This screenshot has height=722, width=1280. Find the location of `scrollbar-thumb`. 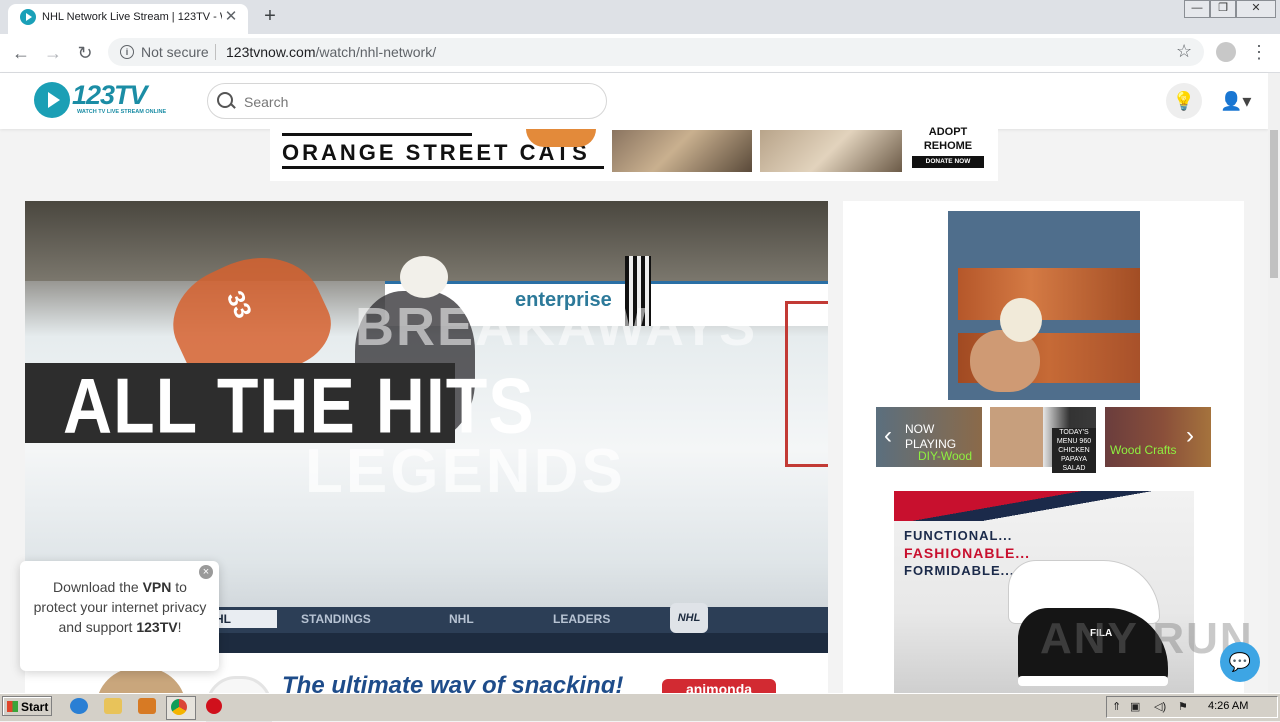

scrollbar-thumb is located at coordinates (1274, 204).